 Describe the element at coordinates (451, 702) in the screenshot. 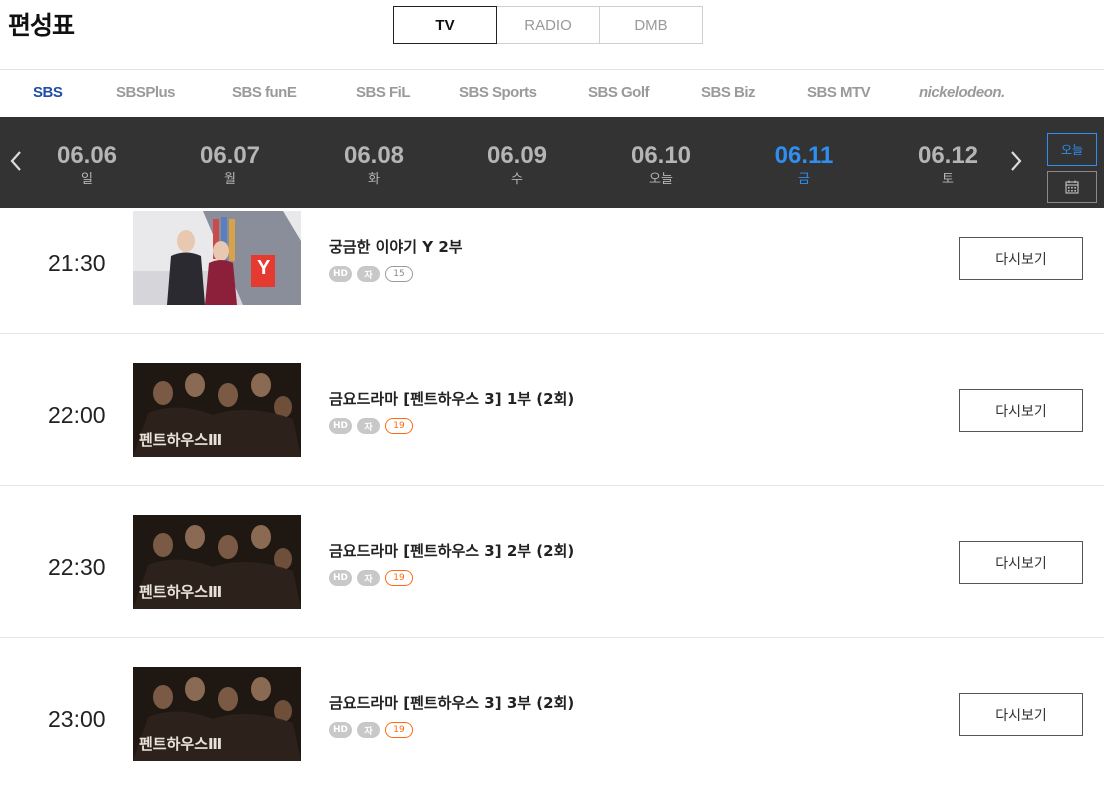

I see `program-title: 금요드라마 [펜트하우스 3] 3부 (2회)` at that location.